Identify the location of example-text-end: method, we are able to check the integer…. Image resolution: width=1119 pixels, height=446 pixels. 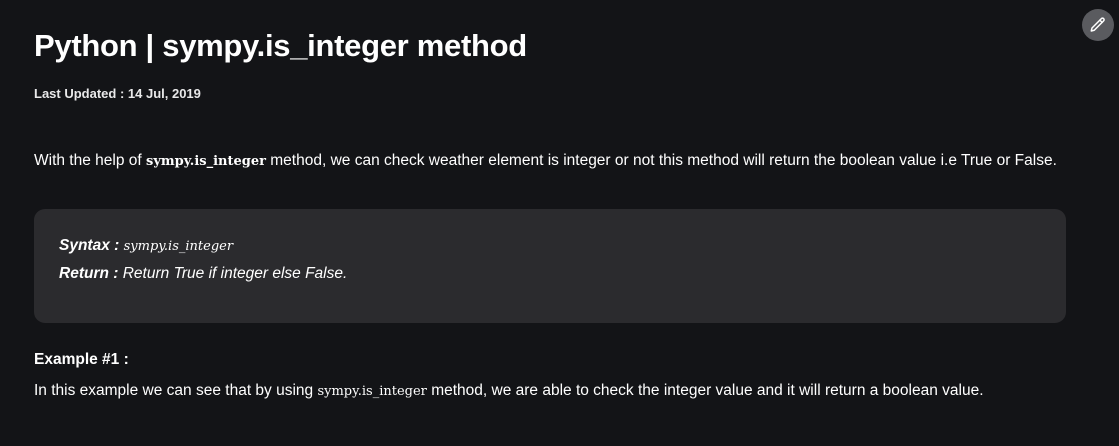
(705, 390).